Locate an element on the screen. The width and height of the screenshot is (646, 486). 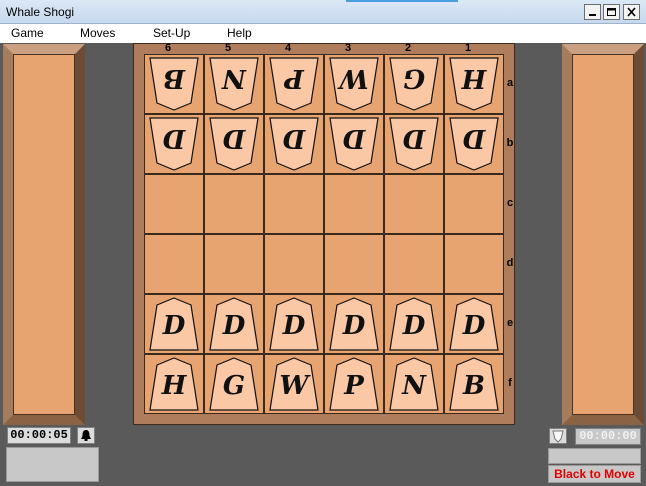
right-tray-well is located at coordinates (603, 234).